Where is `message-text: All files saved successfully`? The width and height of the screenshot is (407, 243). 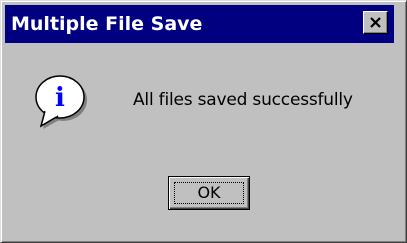
message-text: All files saved successfully is located at coordinates (243, 100).